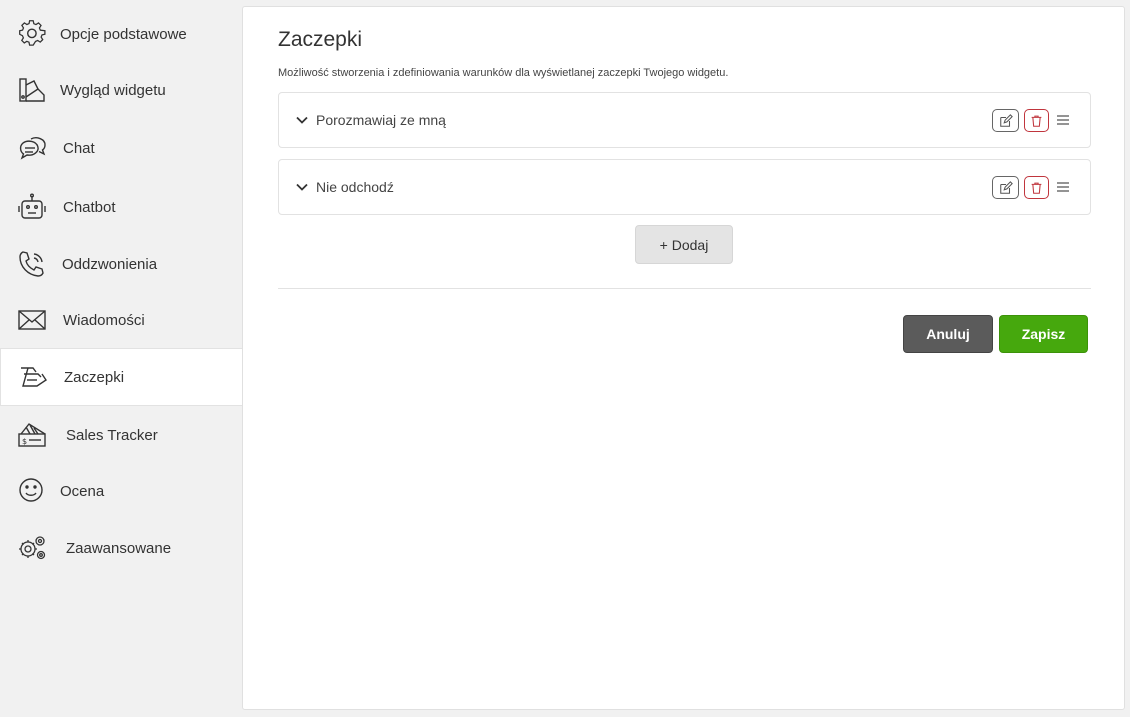  Describe the element at coordinates (32, 264) in the screenshot. I see `phone-callback-icon` at that location.